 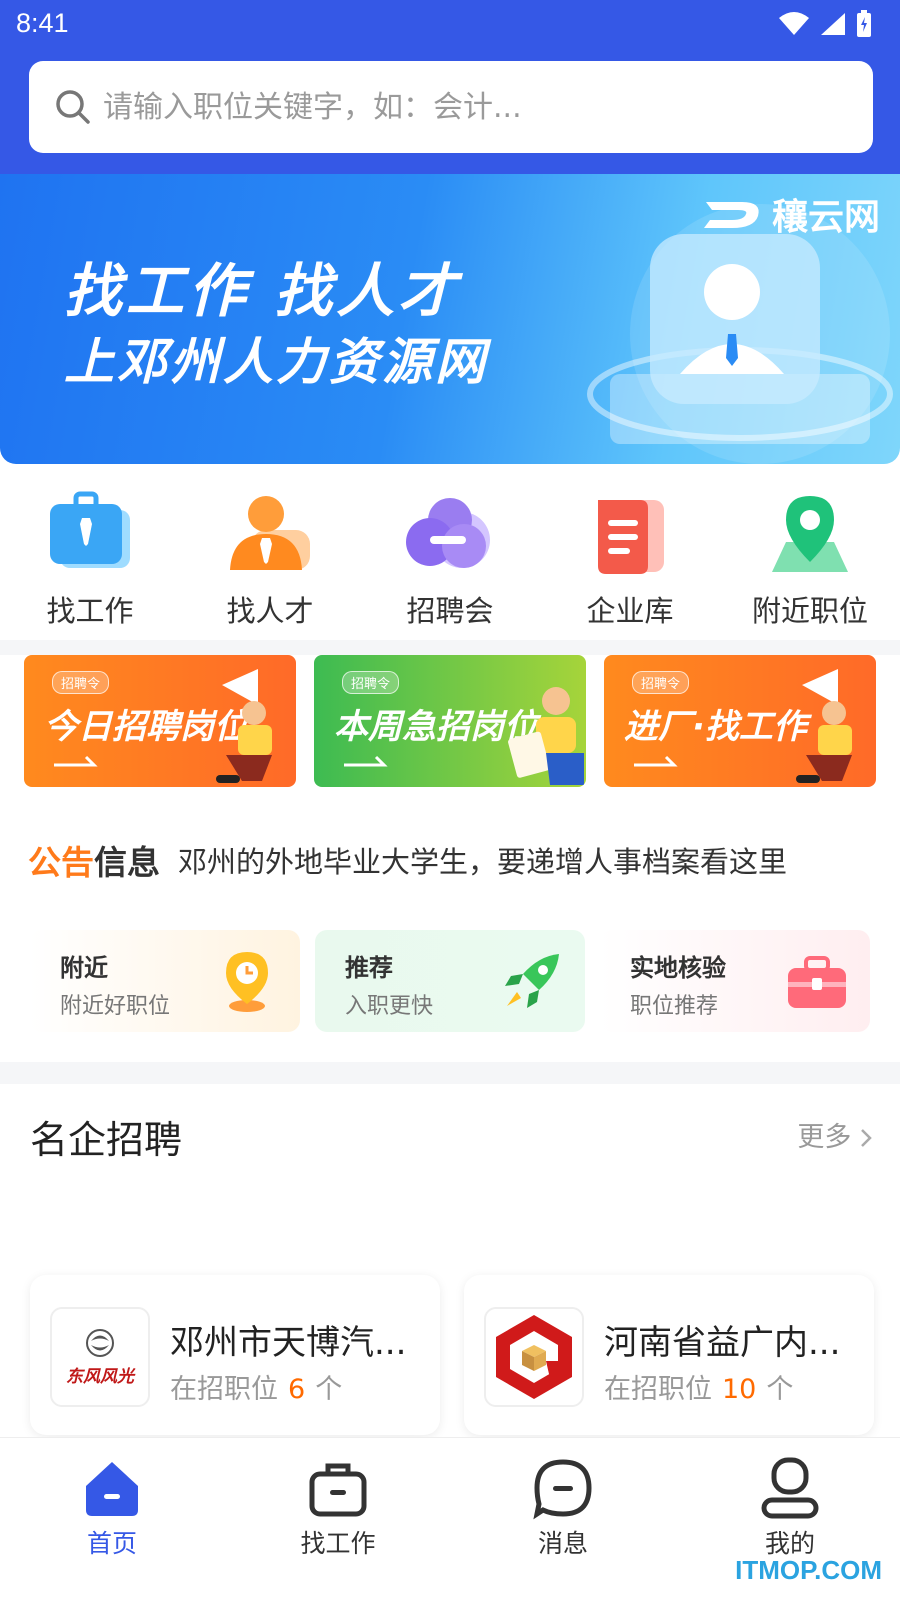 I want to click on map-pin-icon, so click(x=810, y=534).